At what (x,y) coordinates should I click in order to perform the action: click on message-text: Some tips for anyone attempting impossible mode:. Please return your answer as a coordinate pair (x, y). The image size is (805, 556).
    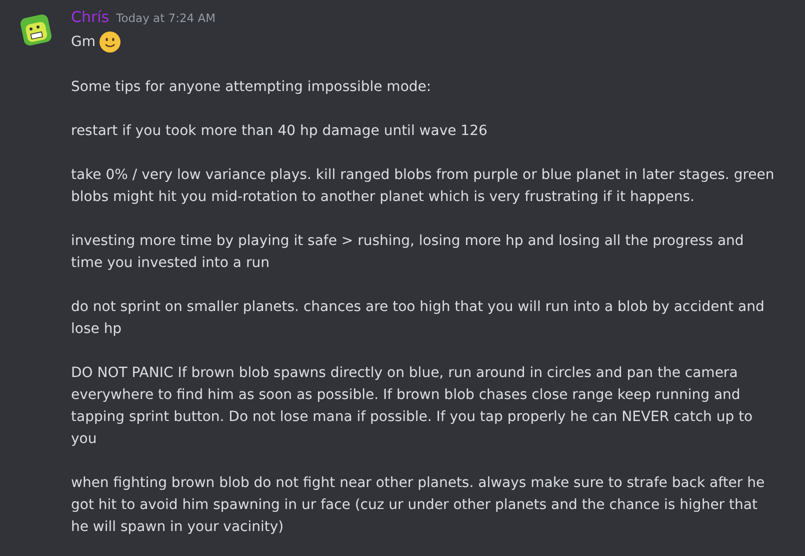
    Looking at the image, I should click on (251, 87).